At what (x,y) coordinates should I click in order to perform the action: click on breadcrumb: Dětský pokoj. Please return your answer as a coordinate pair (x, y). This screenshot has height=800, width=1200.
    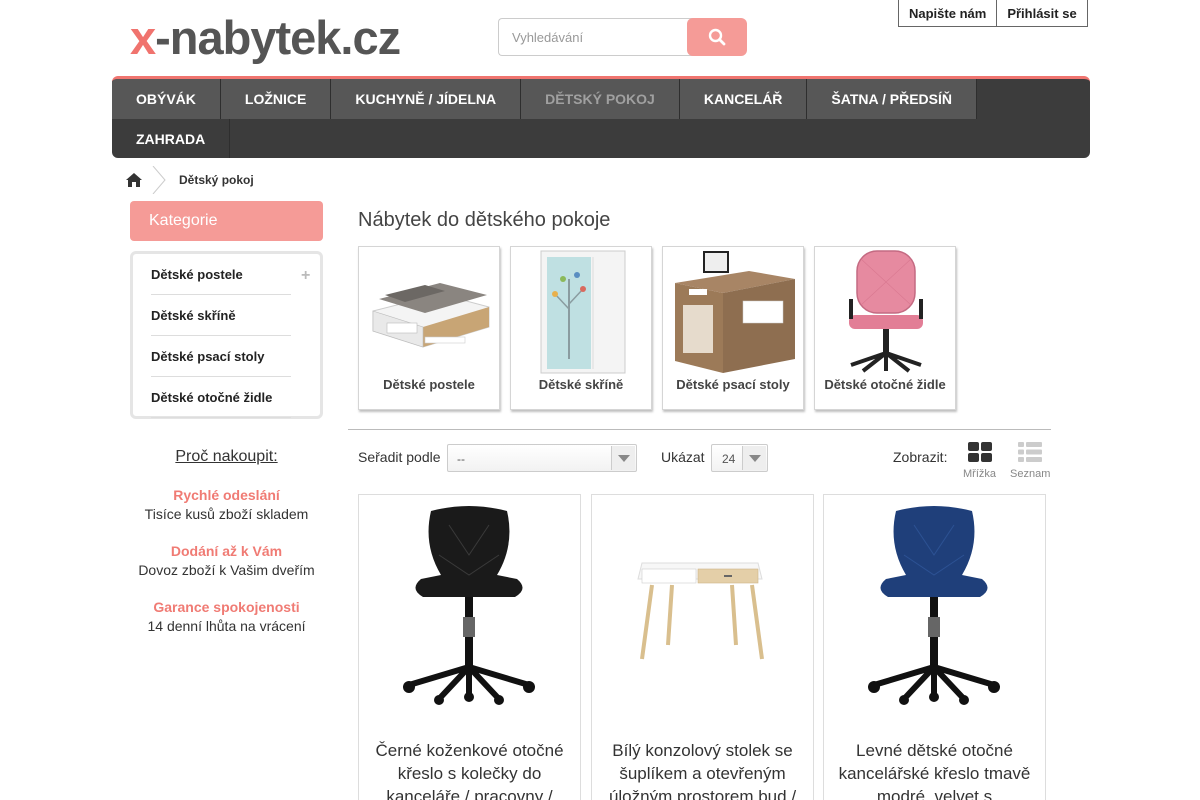
    Looking at the image, I should click on (183, 180).